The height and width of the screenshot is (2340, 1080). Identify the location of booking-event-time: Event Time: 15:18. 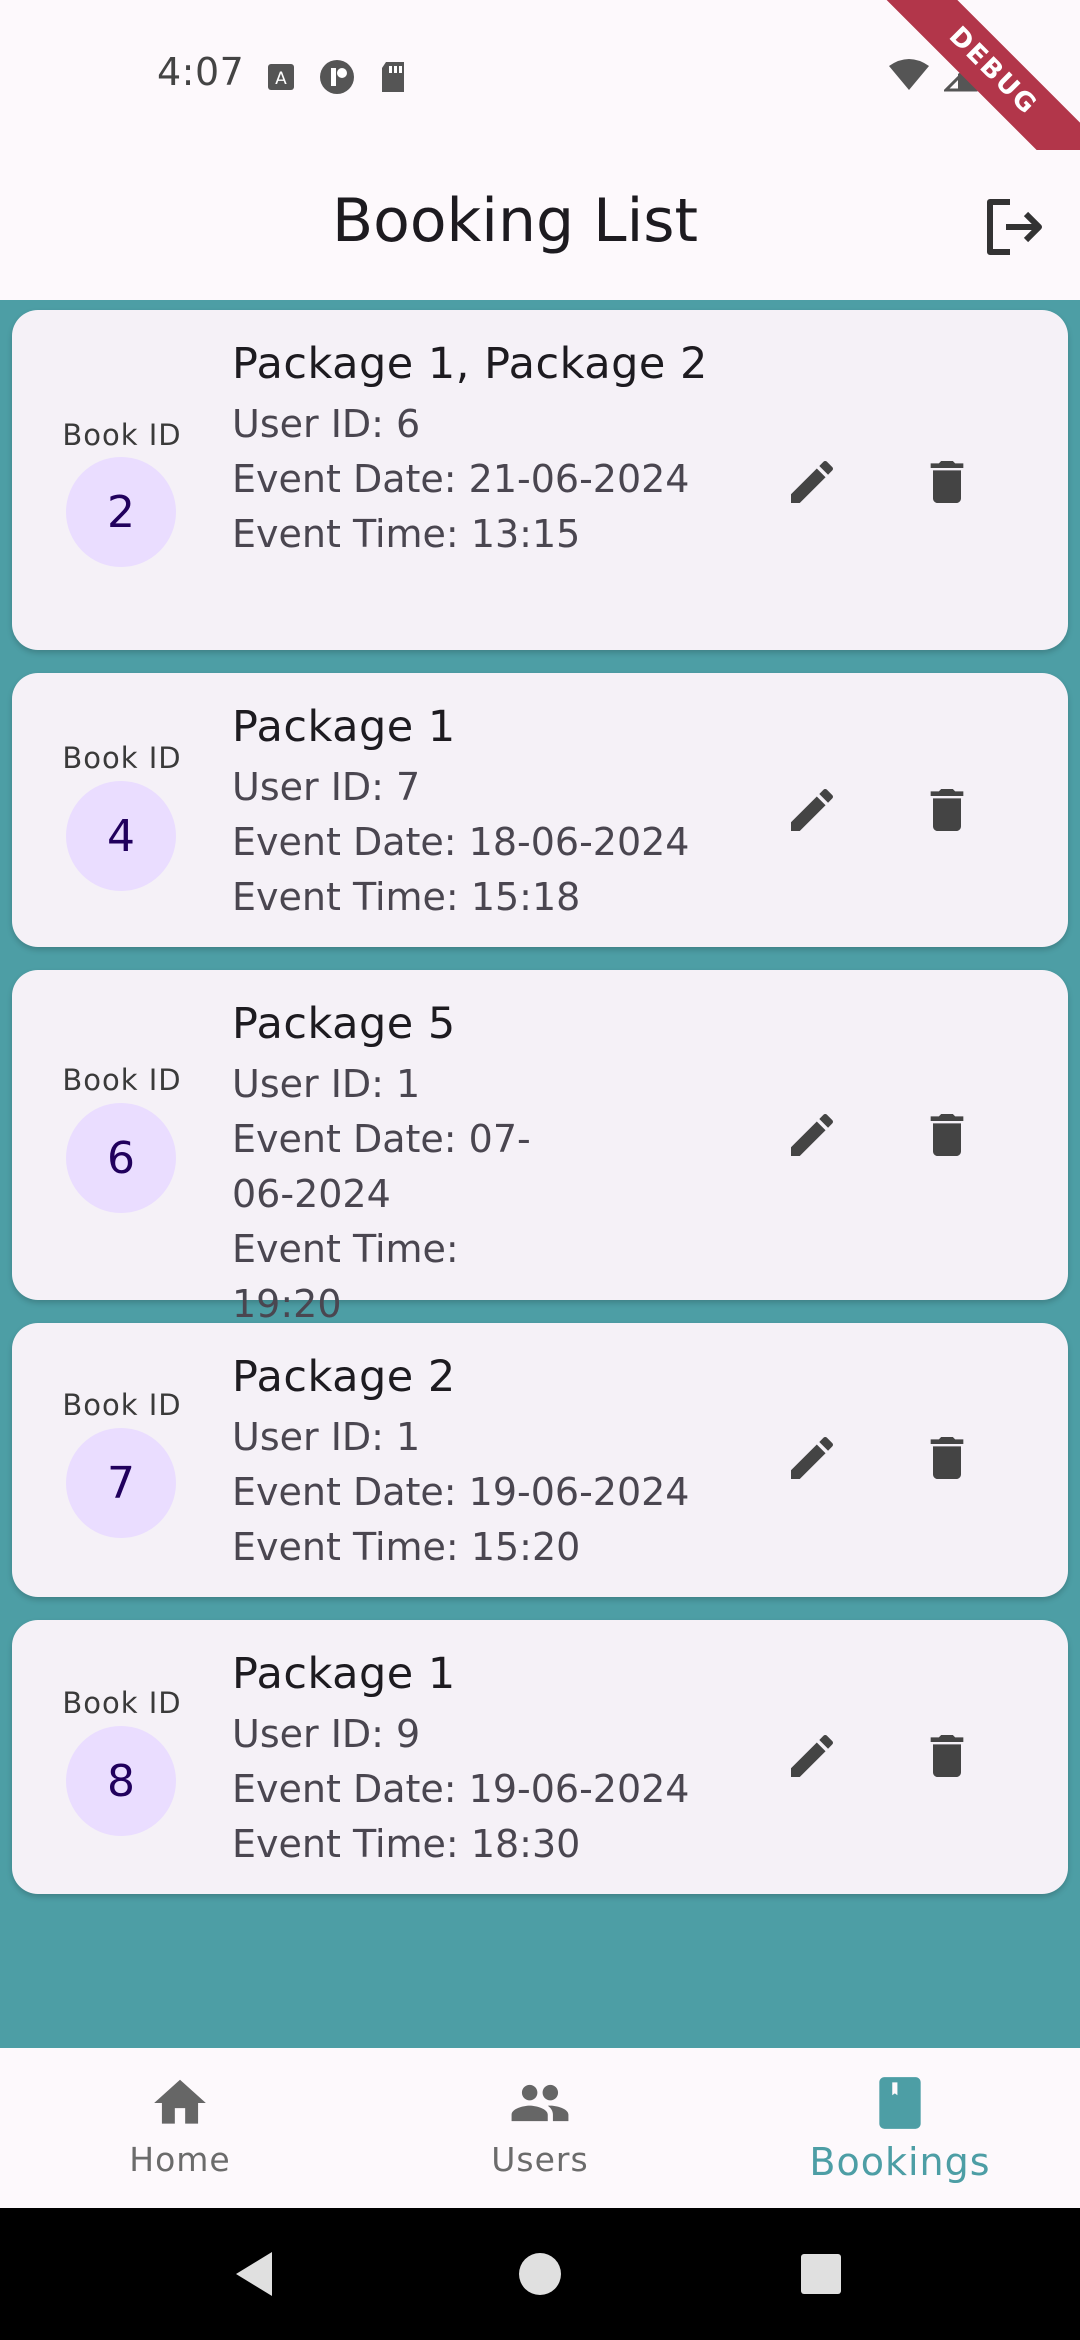
(406, 897).